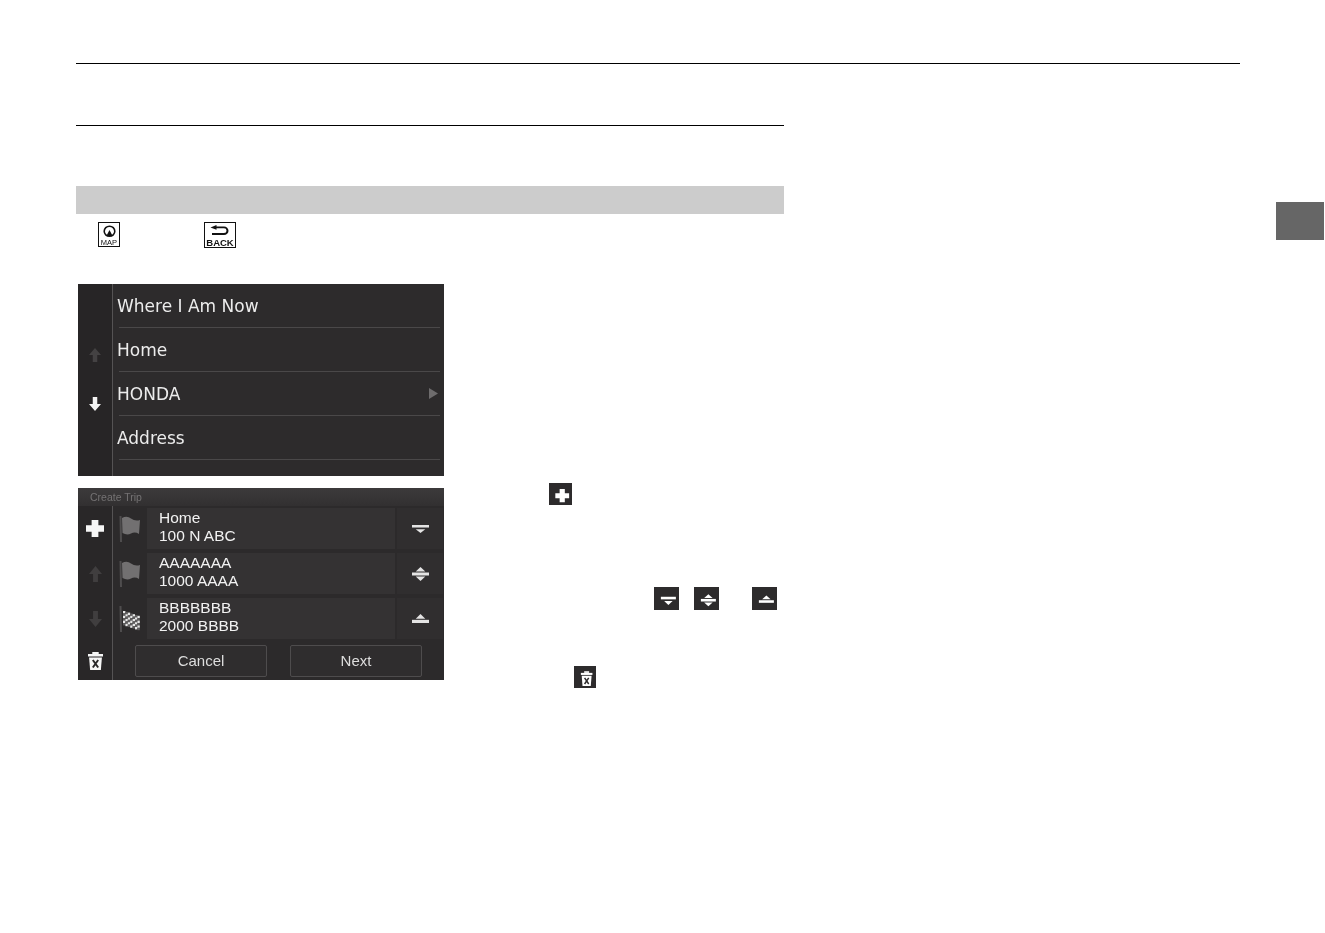 The image size is (1325, 933). I want to click on next-button: Next, so click(356, 660).